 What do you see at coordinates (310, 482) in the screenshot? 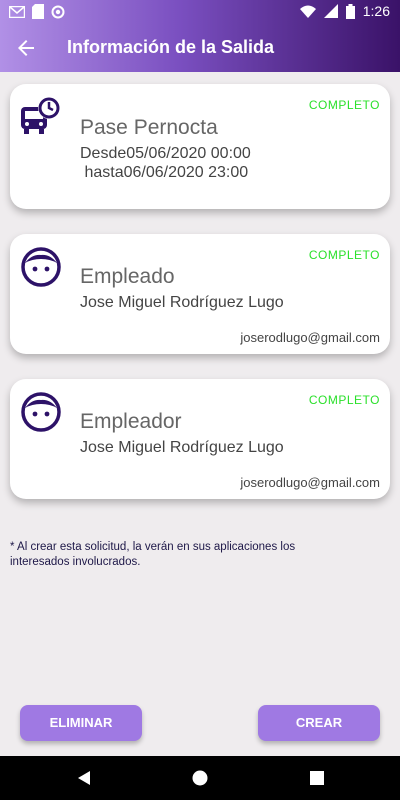
I see `employer-email: joserodlugo@gmail.com` at bounding box center [310, 482].